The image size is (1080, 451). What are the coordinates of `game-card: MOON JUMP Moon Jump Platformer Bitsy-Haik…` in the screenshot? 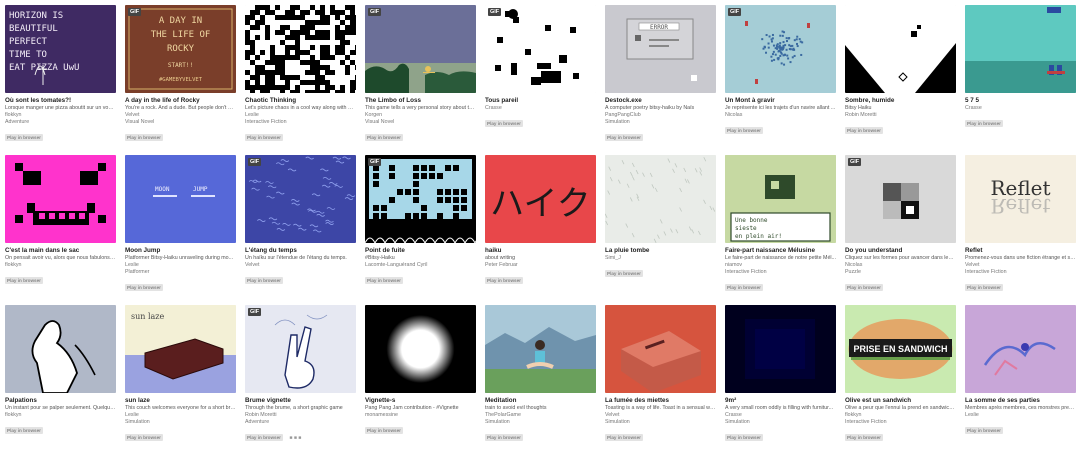 It's located at (180, 228).